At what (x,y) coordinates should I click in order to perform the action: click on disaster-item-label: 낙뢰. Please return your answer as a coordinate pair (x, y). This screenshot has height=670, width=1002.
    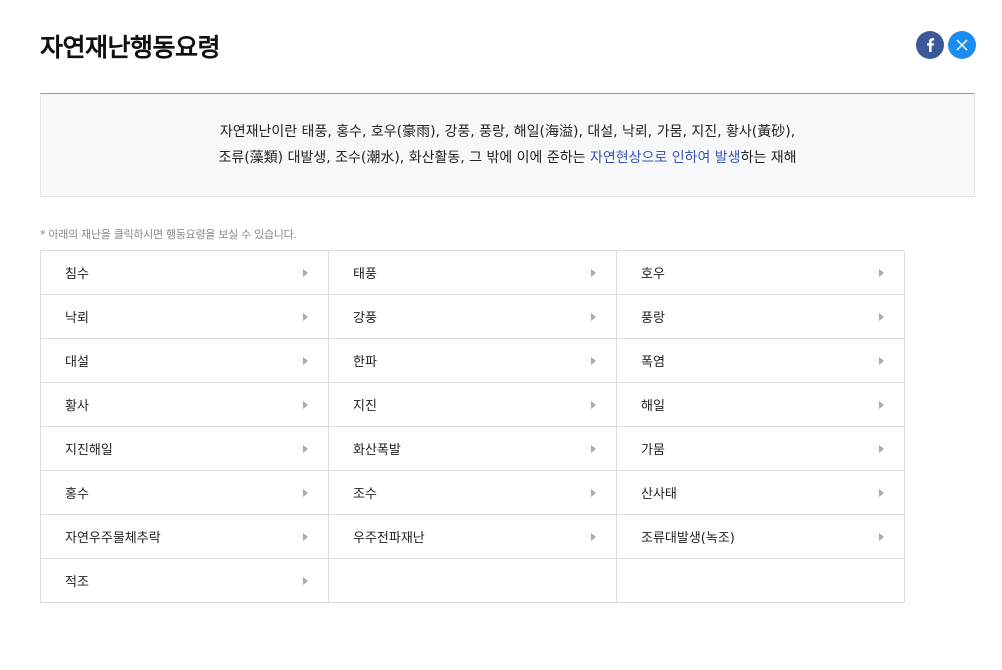
    Looking at the image, I should click on (77, 318).